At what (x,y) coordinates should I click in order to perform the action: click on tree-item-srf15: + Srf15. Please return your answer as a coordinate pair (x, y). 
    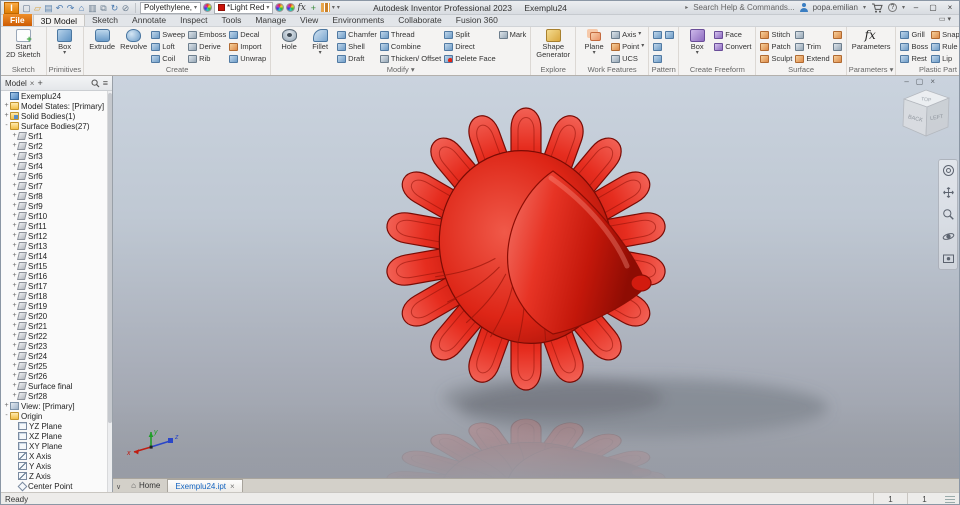
    Looking at the image, I should click on (54, 266).